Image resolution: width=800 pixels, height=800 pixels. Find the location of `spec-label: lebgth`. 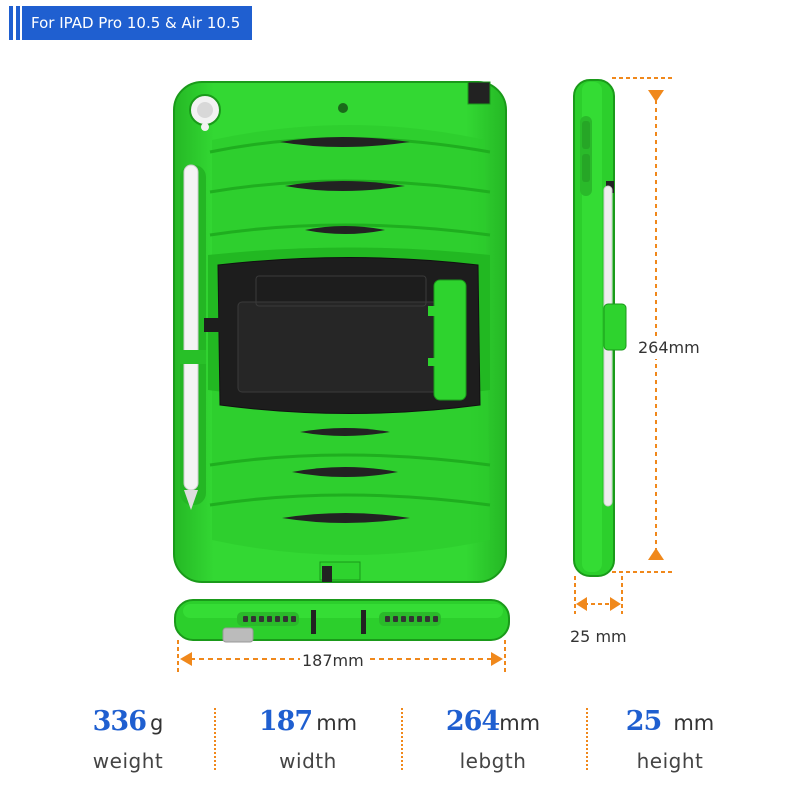

spec-label: lebgth is located at coordinates (493, 761).